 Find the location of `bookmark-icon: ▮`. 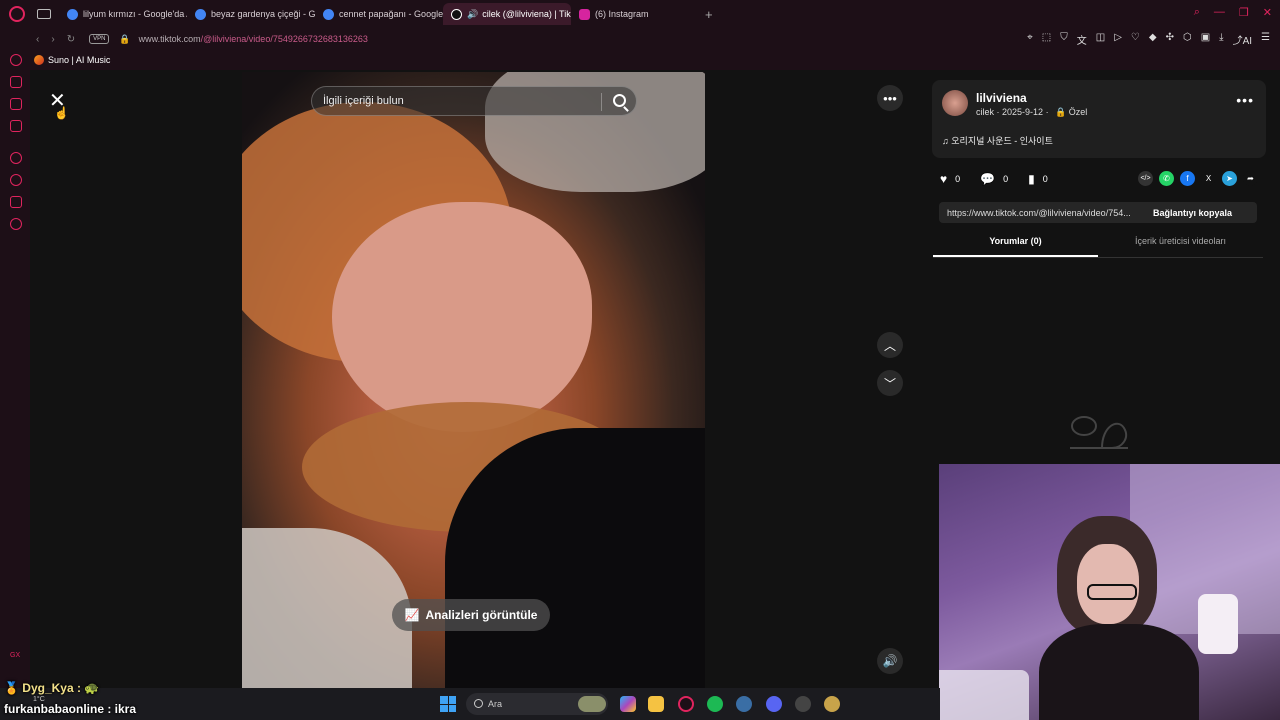

bookmark-icon: ▮ is located at coordinates (1031, 179).